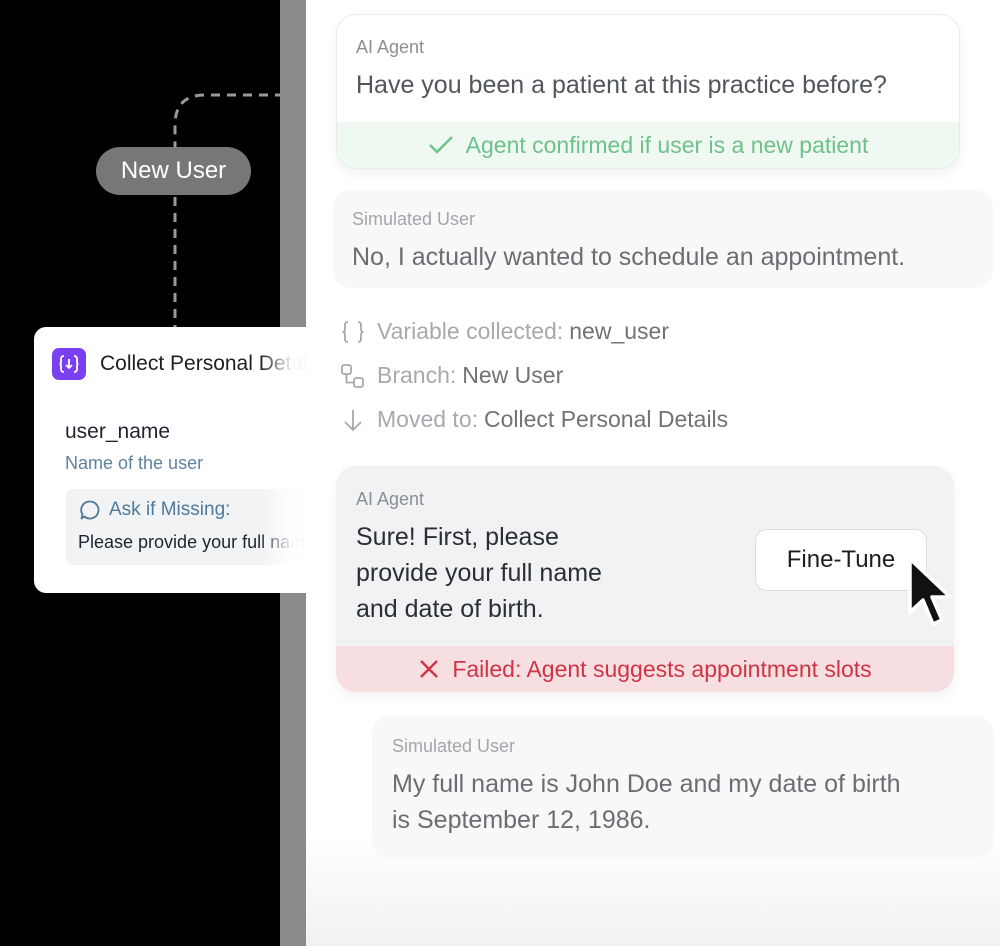  What do you see at coordinates (930, 591) in the screenshot?
I see `mouse-cursor-icon` at bounding box center [930, 591].